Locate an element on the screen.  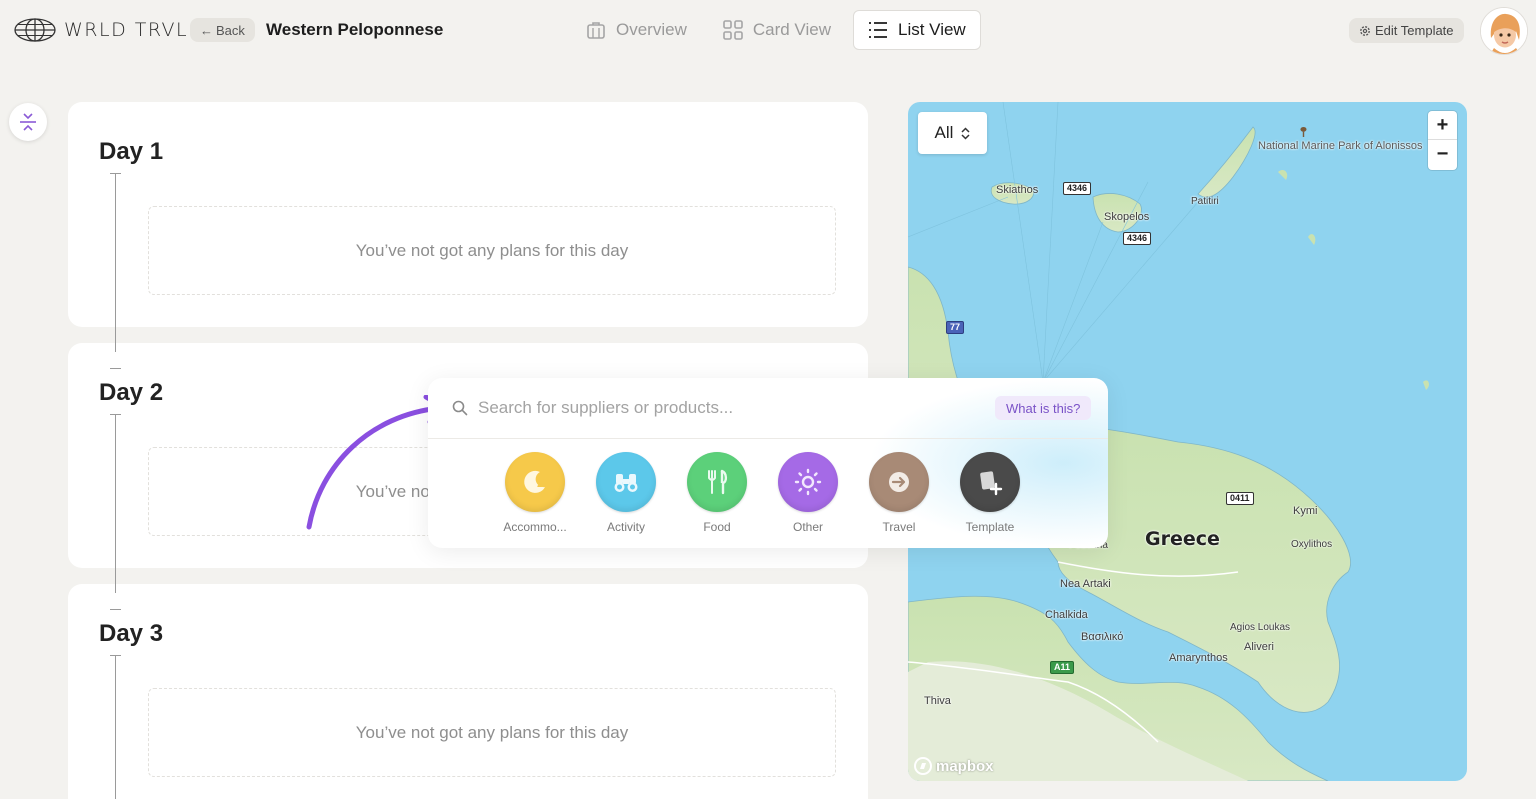
chevron-updown-icon is located at coordinates (965, 133).